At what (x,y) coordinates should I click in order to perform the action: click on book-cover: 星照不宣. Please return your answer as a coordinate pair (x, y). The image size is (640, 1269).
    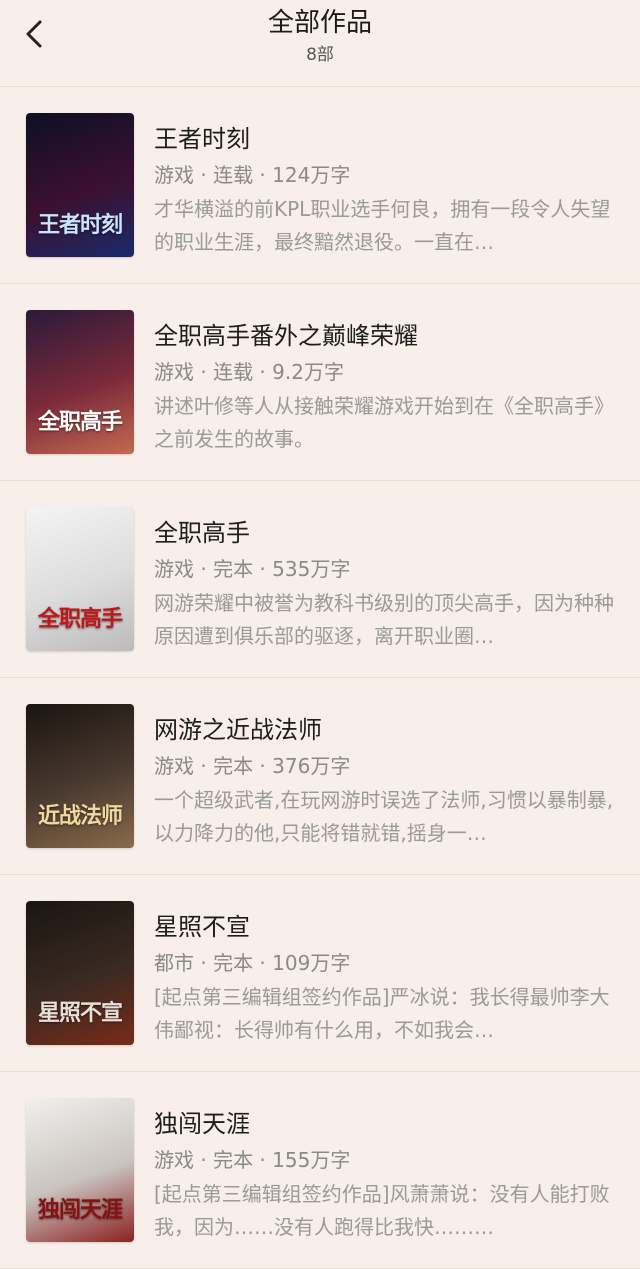
    Looking at the image, I should click on (80, 973).